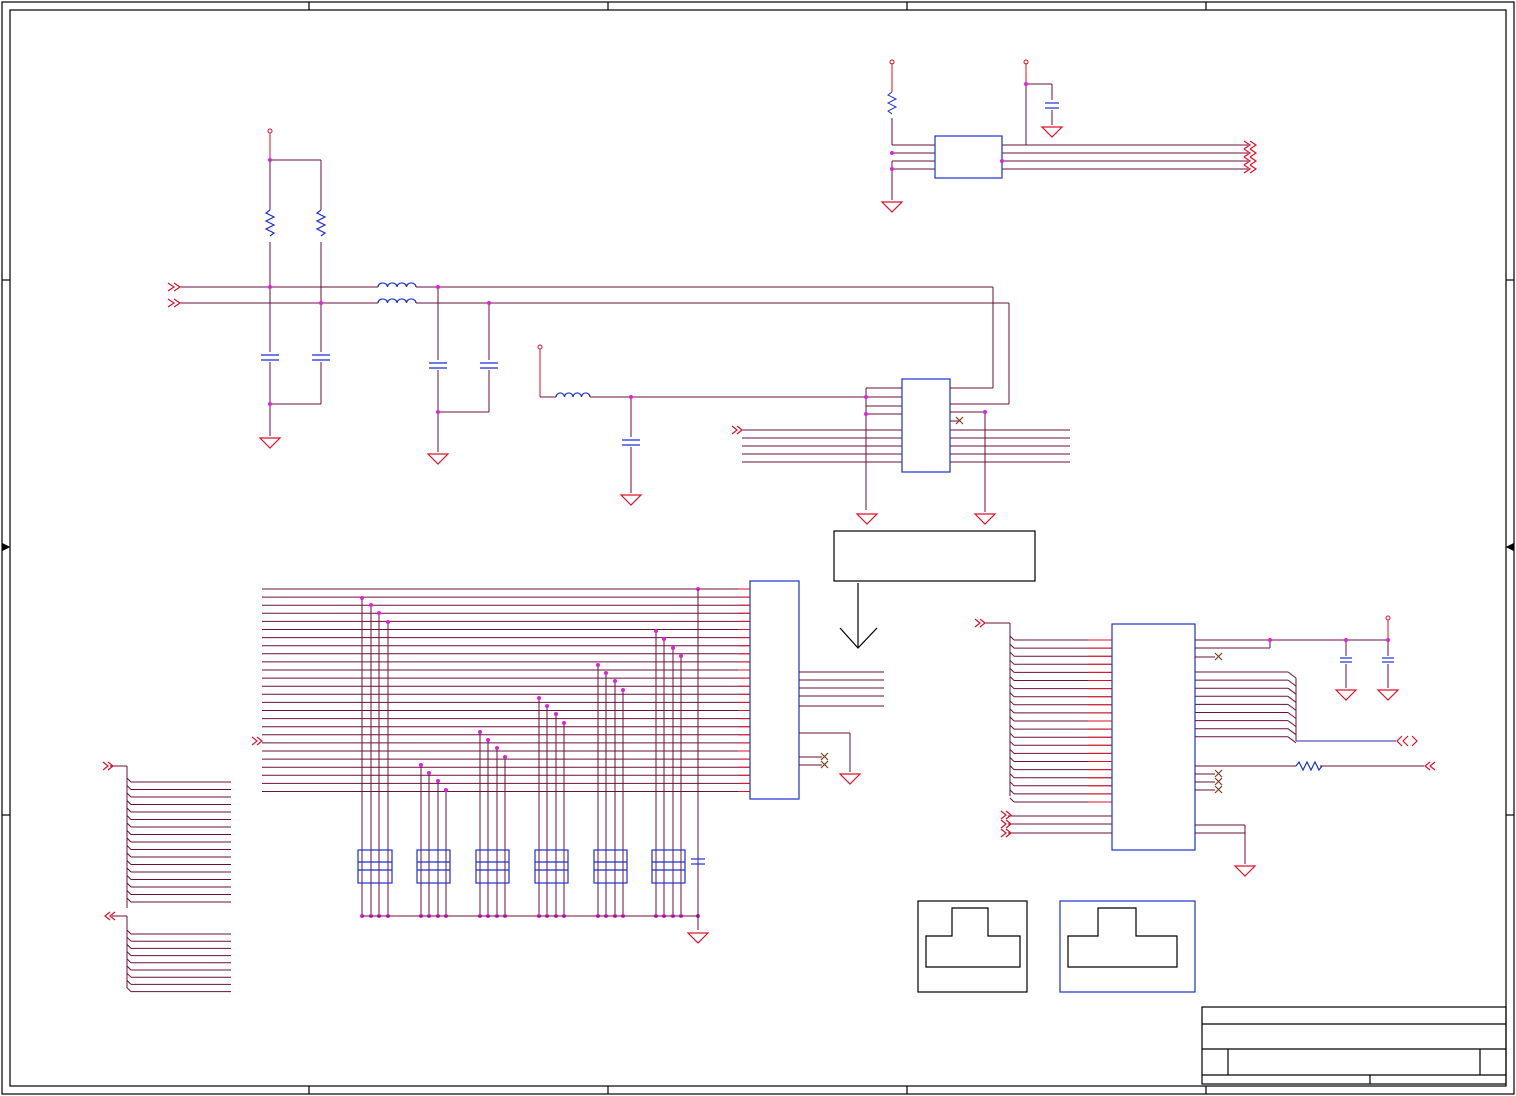 The width and height of the screenshot is (1516, 1096). What do you see at coordinates (166, 877) in the screenshot?
I see `left-bus-rakes` at bounding box center [166, 877].